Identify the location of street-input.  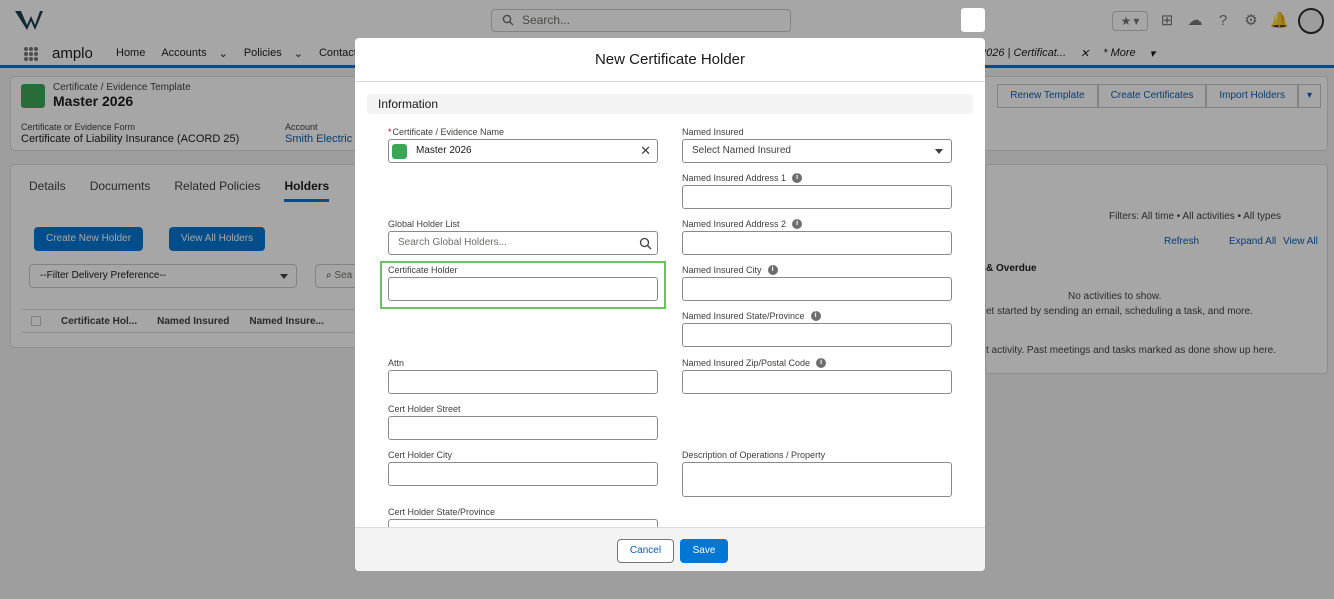
(523, 428).